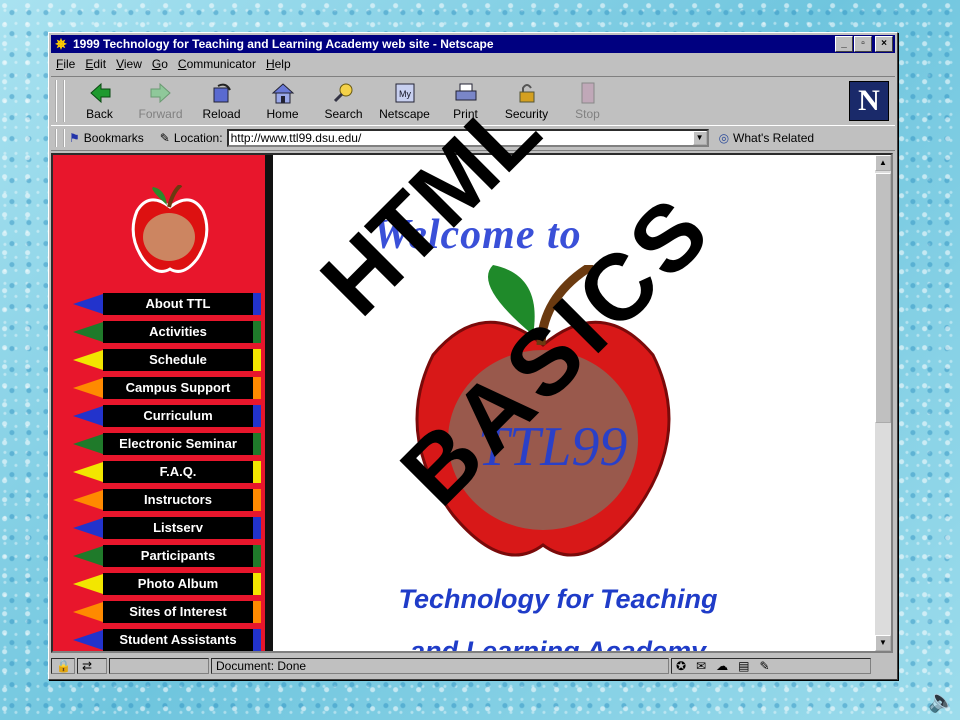  I want to click on nav-item-label: Participants, so click(178, 556).